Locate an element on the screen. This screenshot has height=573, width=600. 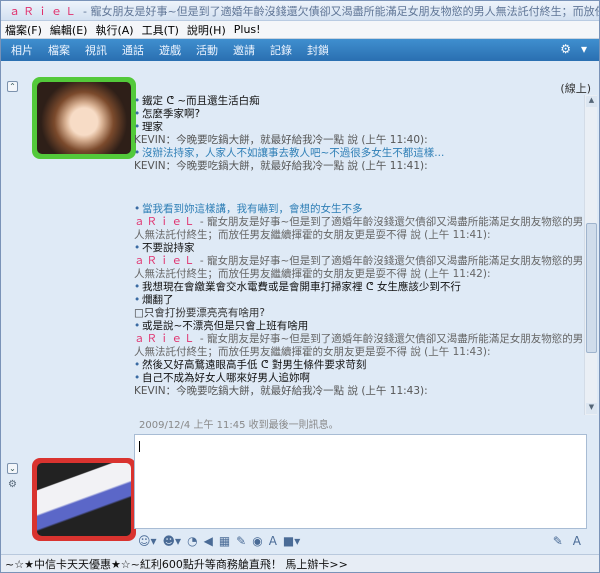
scroll-thumb is located at coordinates (591, 288).